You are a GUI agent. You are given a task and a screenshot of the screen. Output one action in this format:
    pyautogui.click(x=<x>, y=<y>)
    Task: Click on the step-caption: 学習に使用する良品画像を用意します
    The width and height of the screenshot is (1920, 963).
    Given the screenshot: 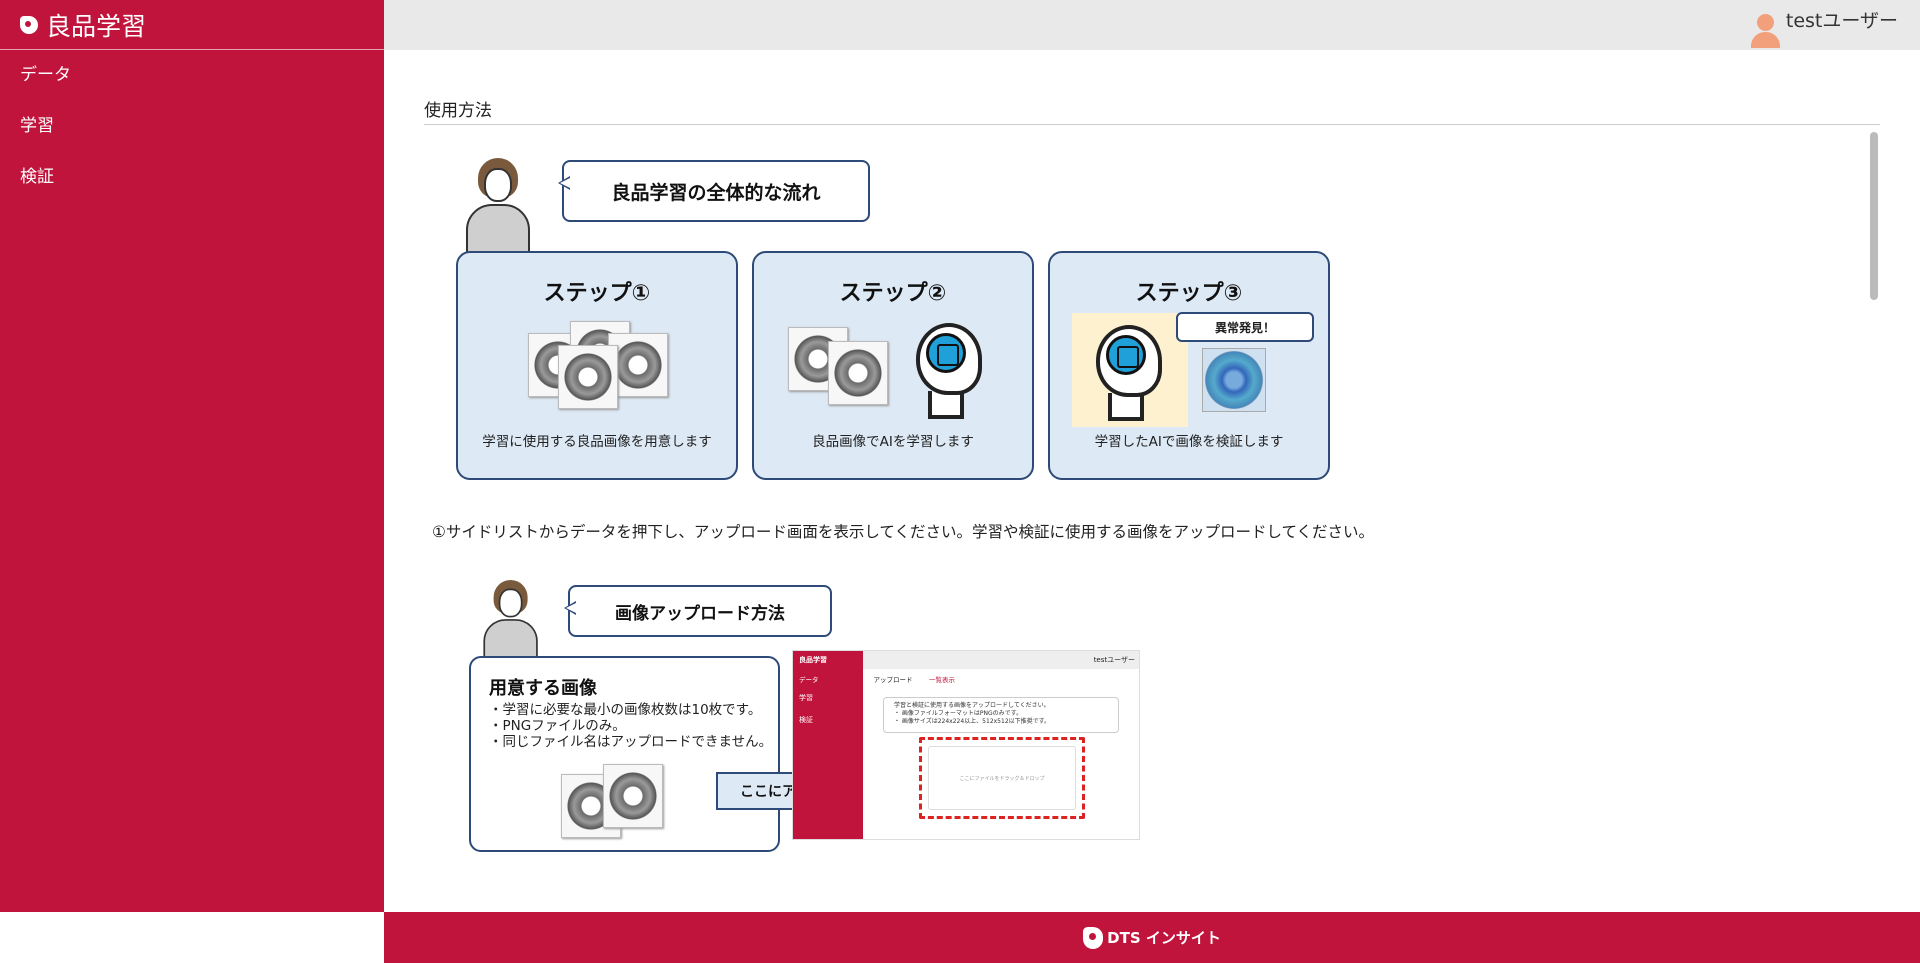 What is the action you would take?
    pyautogui.click(x=597, y=442)
    